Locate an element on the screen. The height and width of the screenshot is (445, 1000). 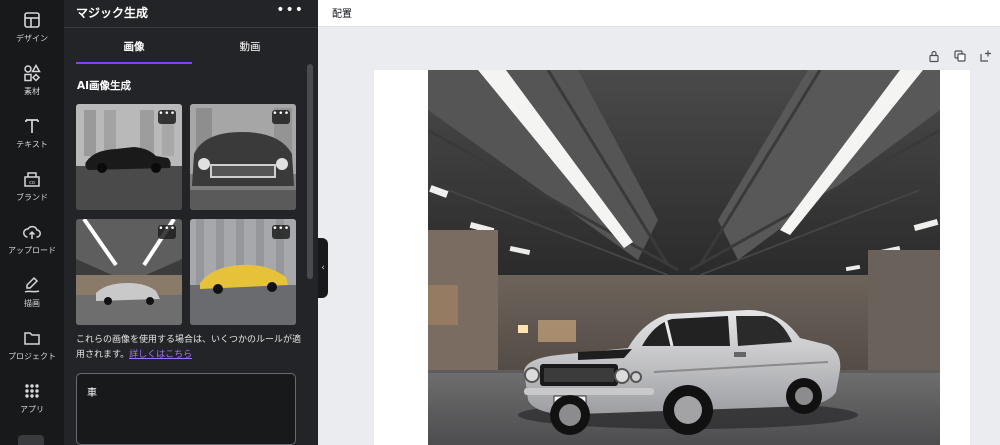
collapse-panel-handle: ‹ is located at coordinates (323, 268).